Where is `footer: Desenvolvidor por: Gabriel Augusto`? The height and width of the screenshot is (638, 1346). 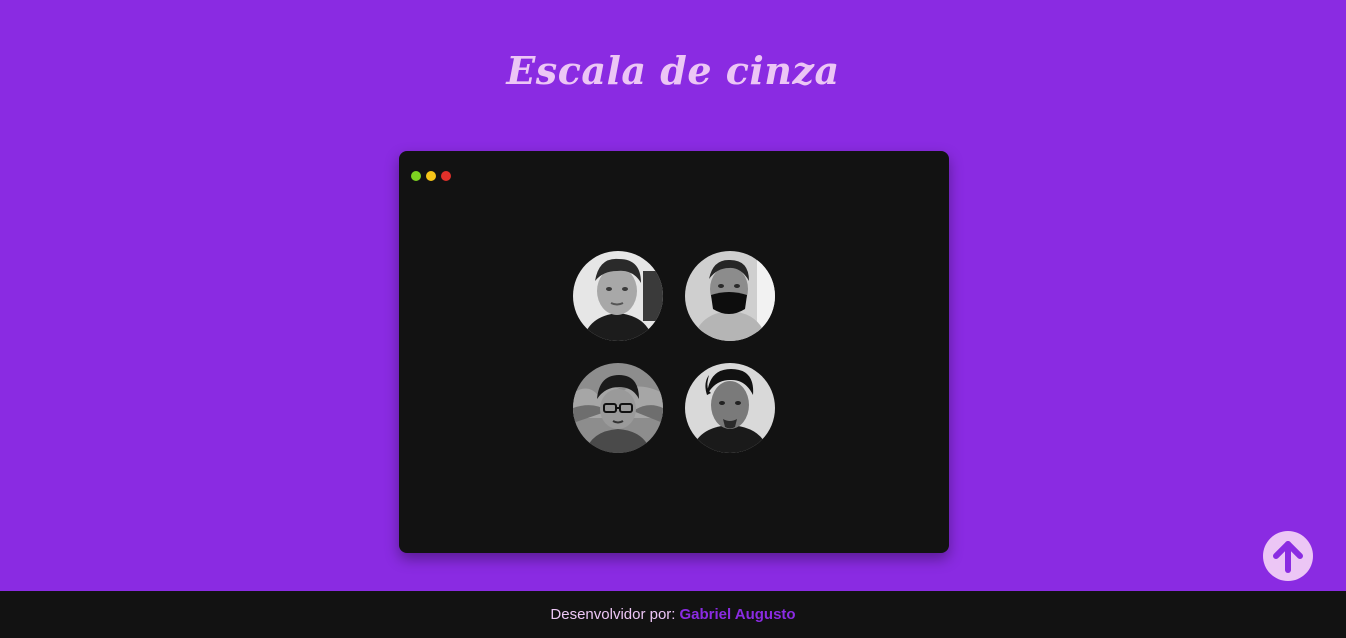
footer: Desenvolvidor por: Gabriel Augusto is located at coordinates (673, 614).